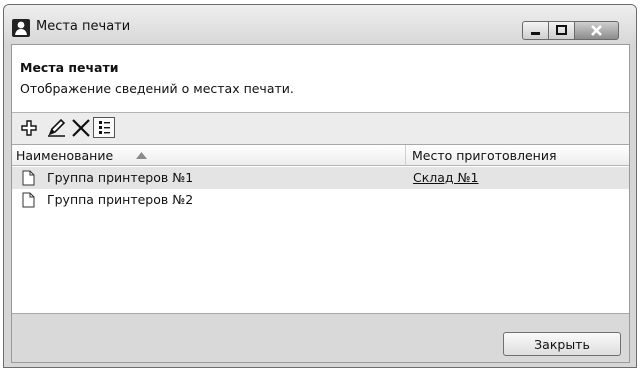 The image size is (641, 371). I want to click on sort-ascending-icon, so click(141, 155).